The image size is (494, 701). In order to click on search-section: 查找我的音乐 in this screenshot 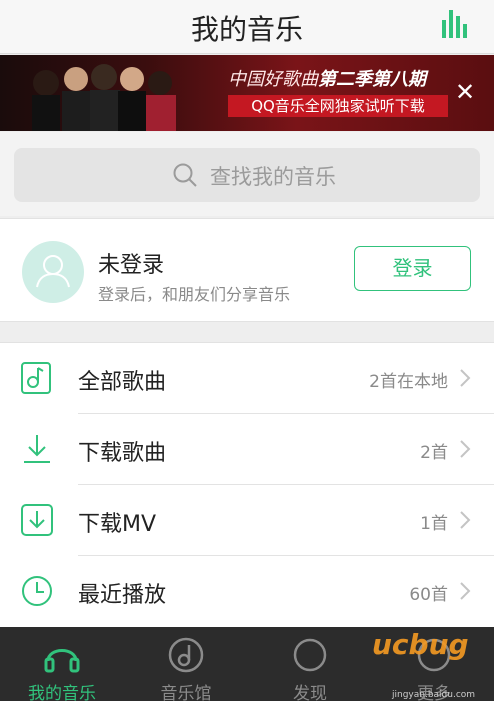, I will do `click(247, 174)`.